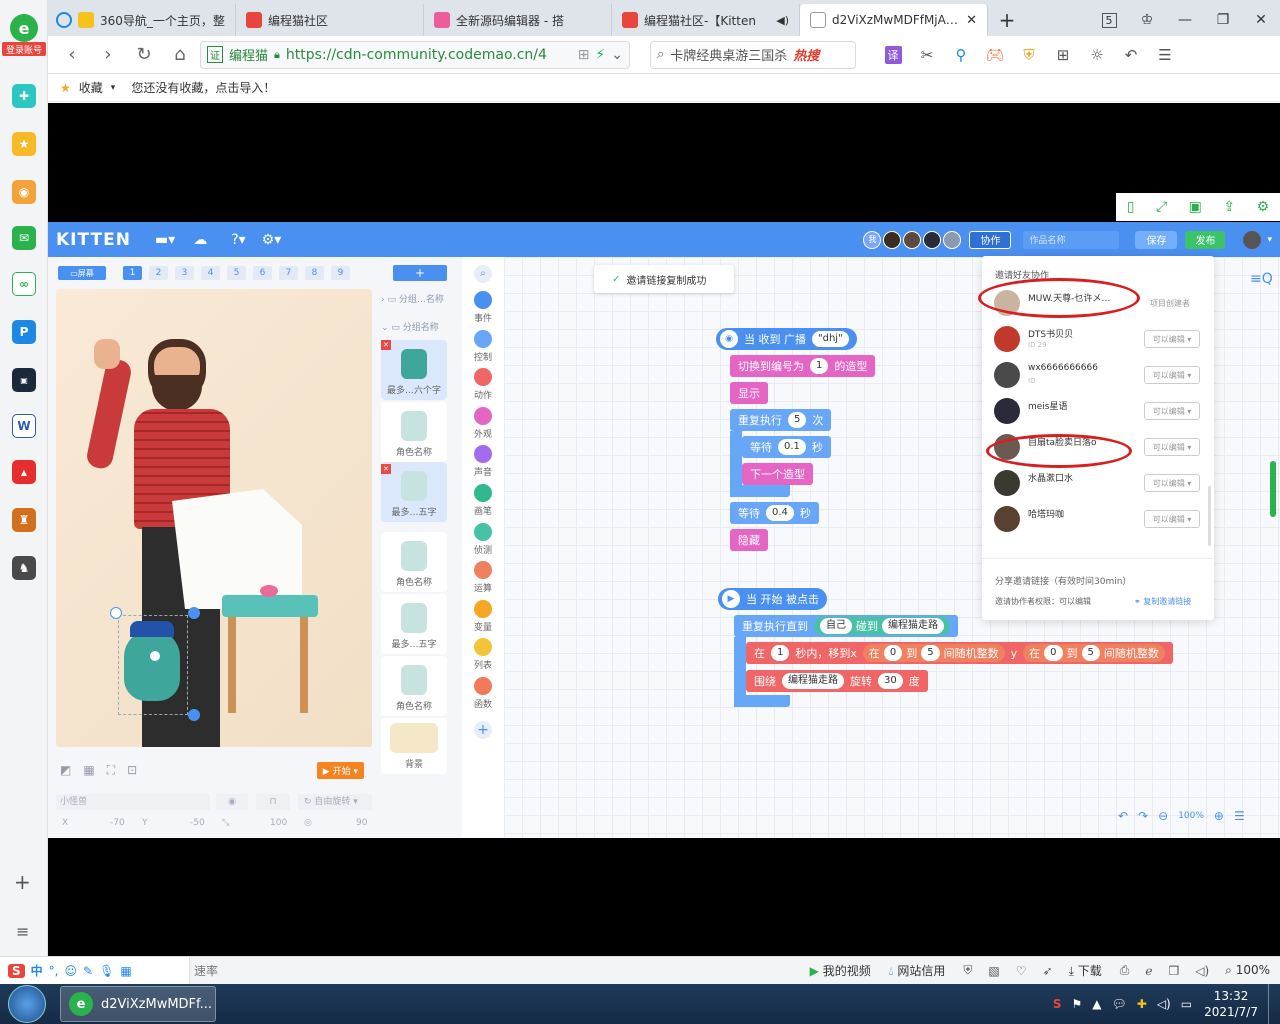  What do you see at coordinates (772, 599) in the screenshot?
I see `block-when-start: ▶ 当 开始 被点击` at bounding box center [772, 599].